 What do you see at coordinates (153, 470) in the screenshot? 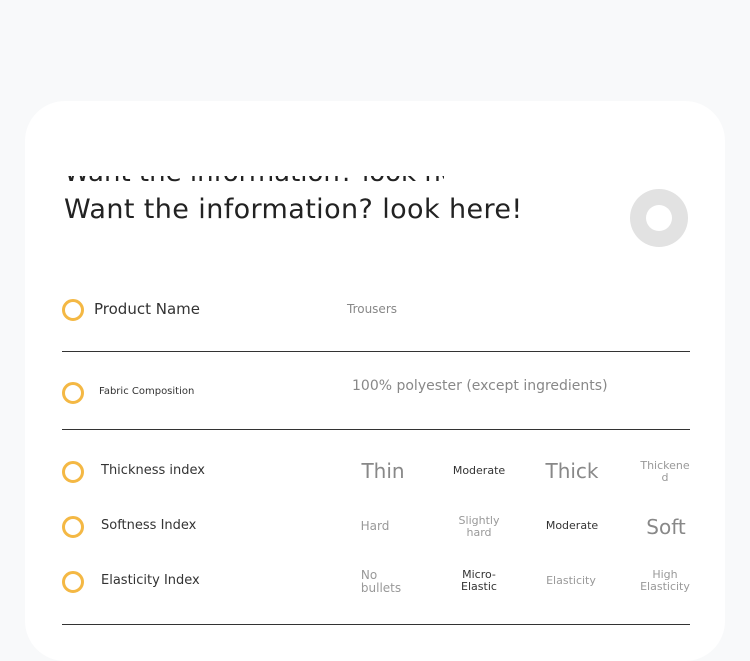
I see `thickness-index-label: Thickness index` at bounding box center [153, 470].